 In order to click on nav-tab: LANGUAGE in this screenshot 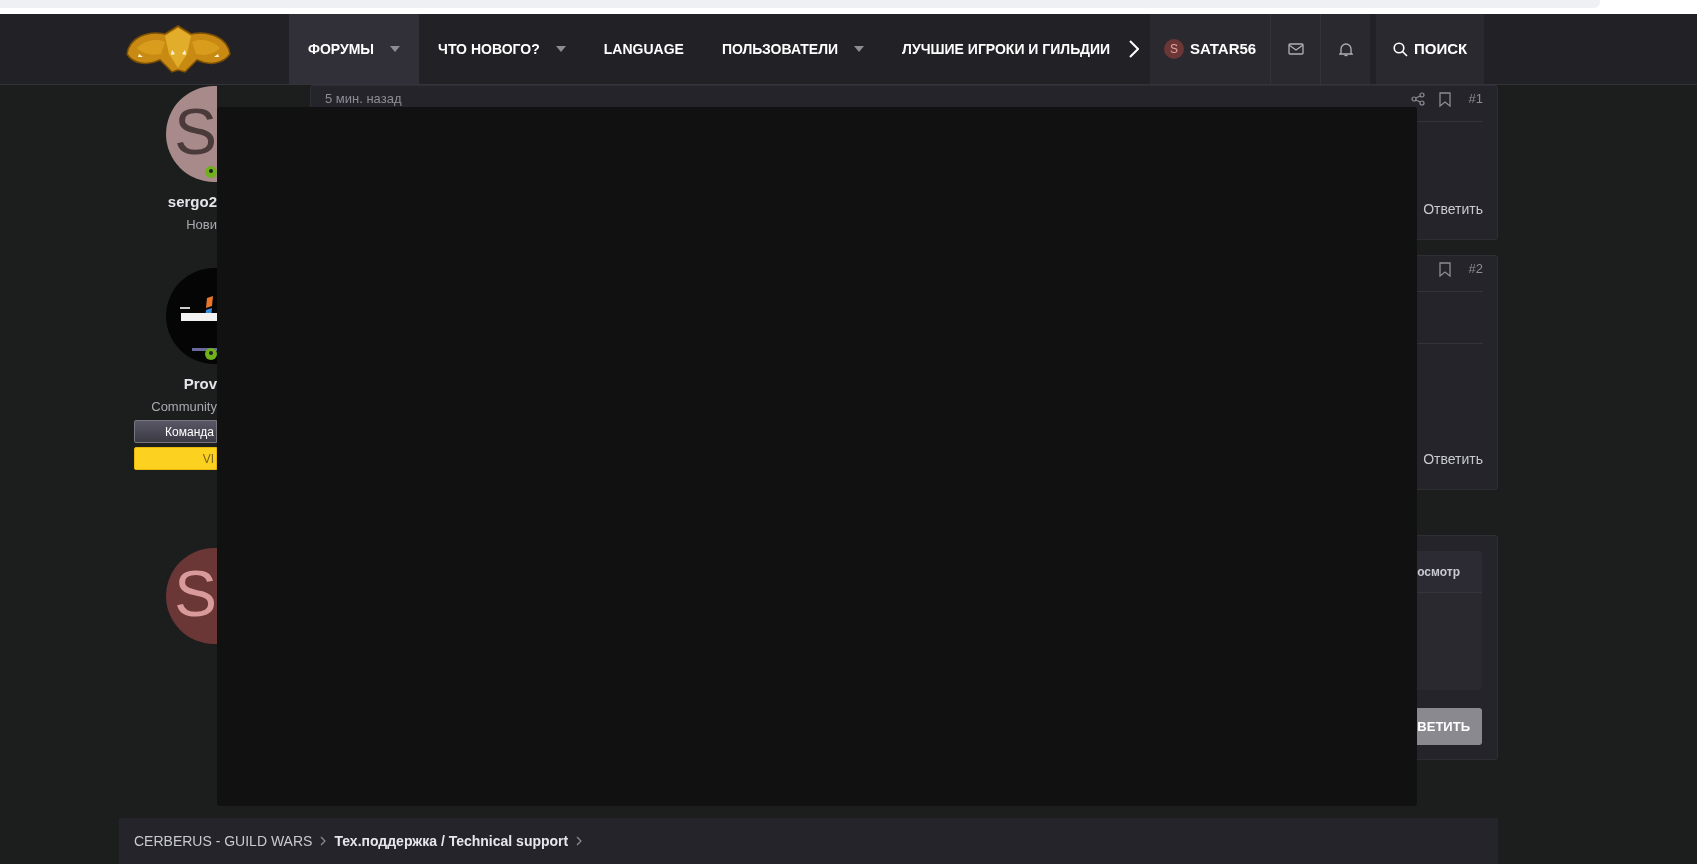, I will do `click(643, 49)`.